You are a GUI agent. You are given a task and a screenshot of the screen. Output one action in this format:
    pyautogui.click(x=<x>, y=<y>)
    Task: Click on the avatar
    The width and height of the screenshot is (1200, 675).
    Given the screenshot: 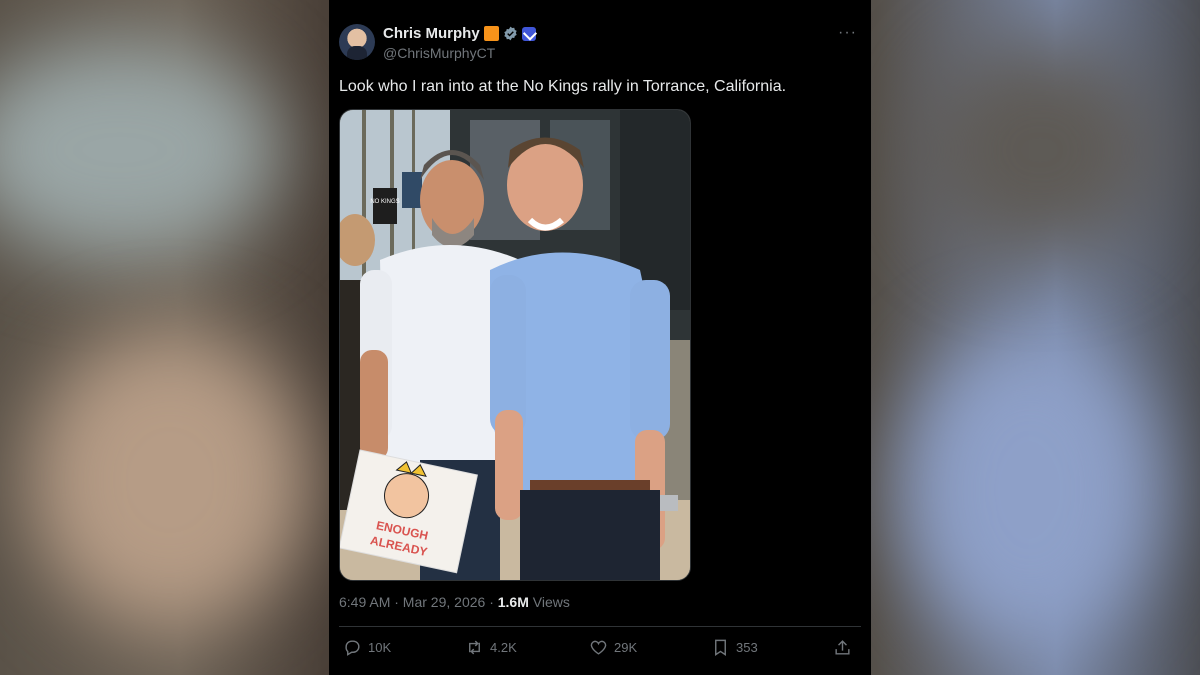 What is the action you would take?
    pyautogui.click(x=357, y=42)
    